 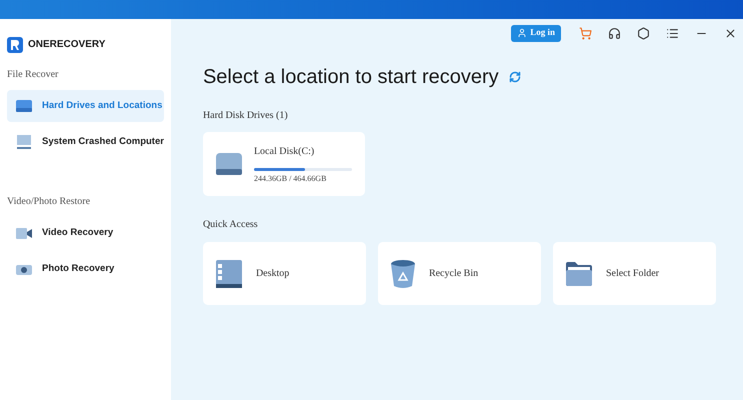 What do you see at coordinates (285, 151) in the screenshot?
I see `drive-name: Local Disk(C:)` at bounding box center [285, 151].